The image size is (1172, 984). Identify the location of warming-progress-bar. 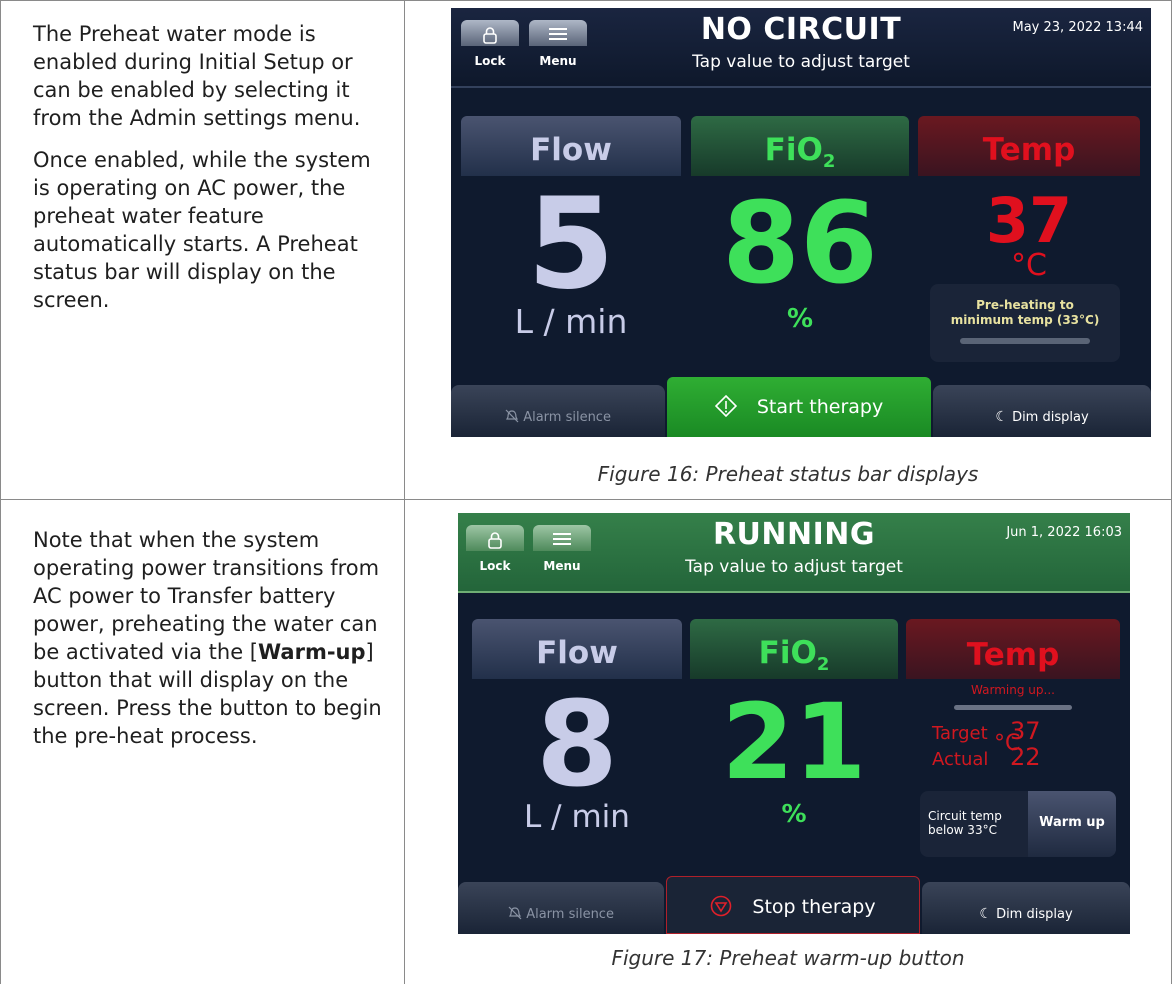
(1013, 707).